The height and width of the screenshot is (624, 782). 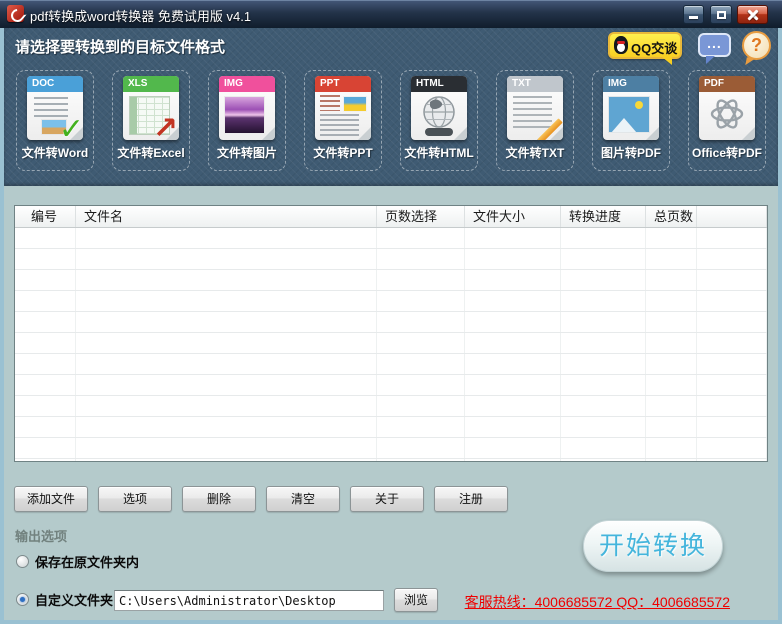 I want to click on maximize-button, so click(x=721, y=14).